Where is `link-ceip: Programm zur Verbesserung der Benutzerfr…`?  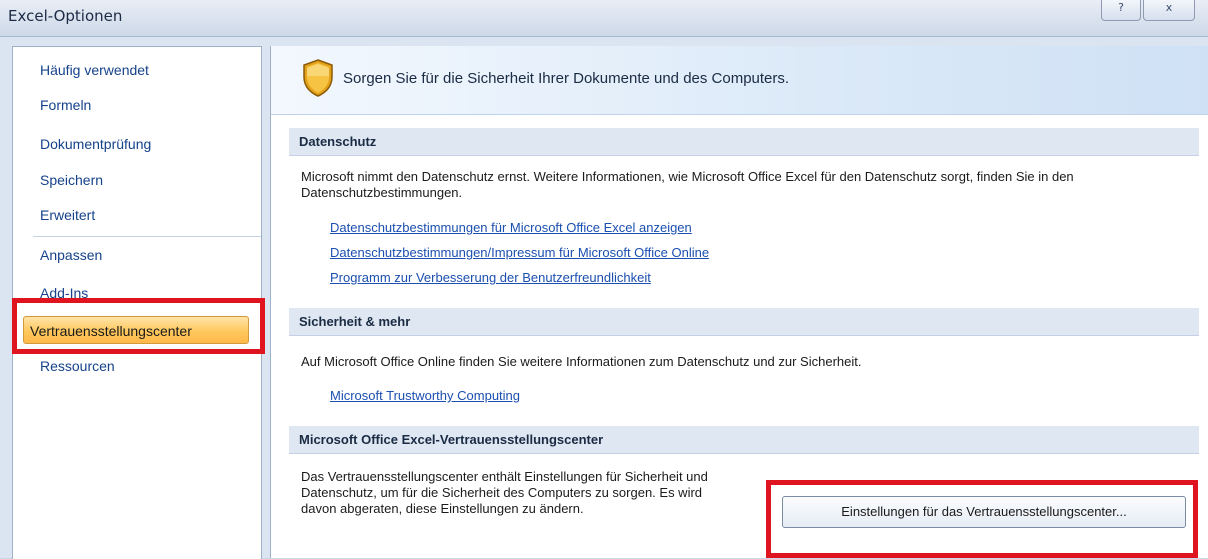
link-ceip: Programm zur Verbesserung der Benutzerfr… is located at coordinates (490, 277).